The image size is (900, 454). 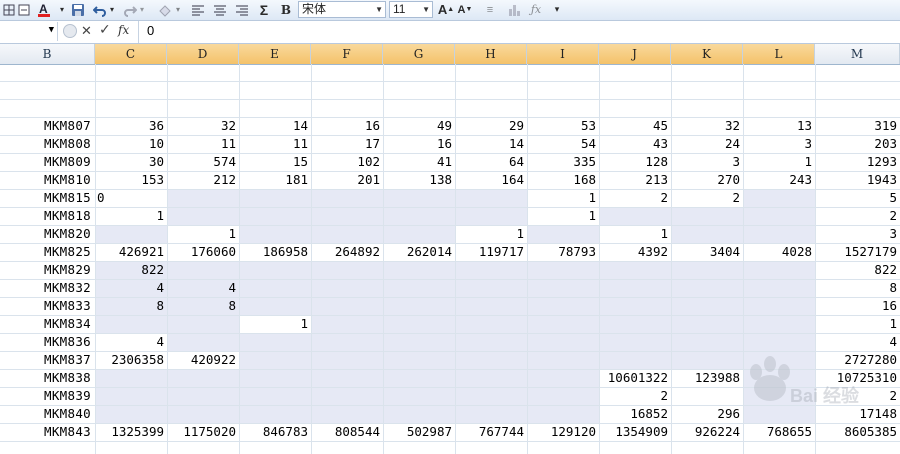 I want to click on data-cell-g: 41, so click(x=419, y=162).